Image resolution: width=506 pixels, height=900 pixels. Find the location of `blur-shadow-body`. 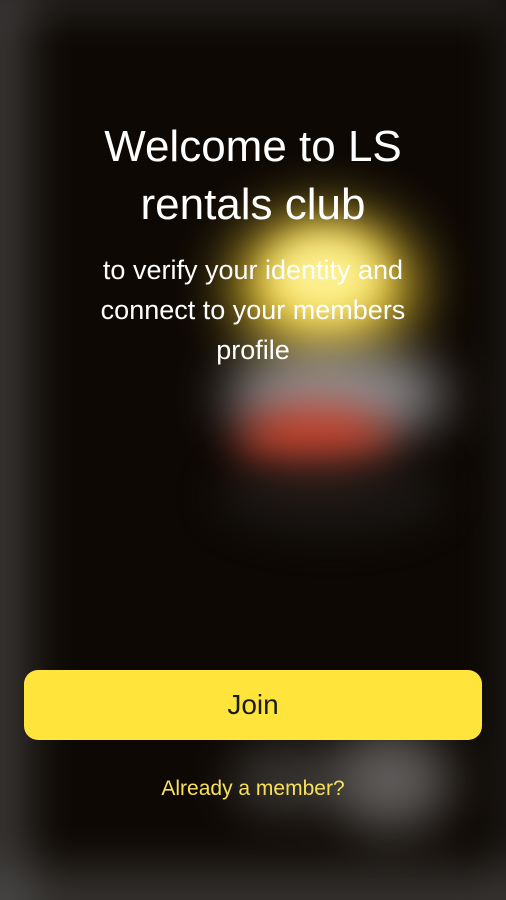

blur-shadow-body is located at coordinates (330, 495).